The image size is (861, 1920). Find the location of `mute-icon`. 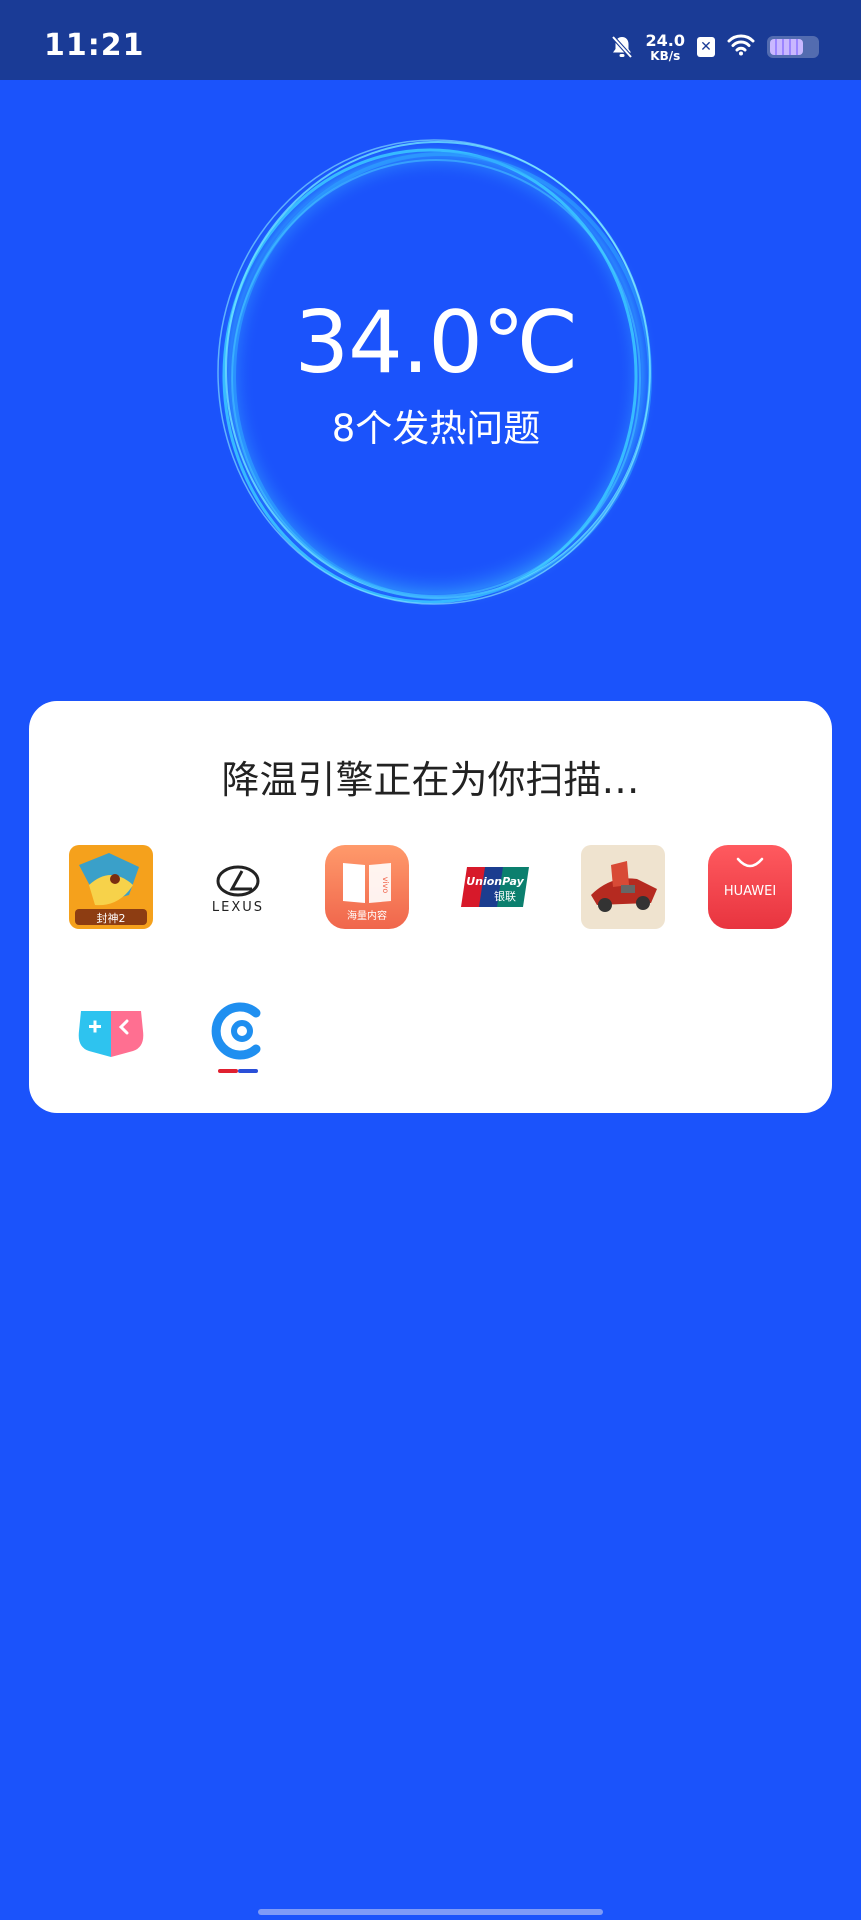

mute-icon is located at coordinates (622, 47).